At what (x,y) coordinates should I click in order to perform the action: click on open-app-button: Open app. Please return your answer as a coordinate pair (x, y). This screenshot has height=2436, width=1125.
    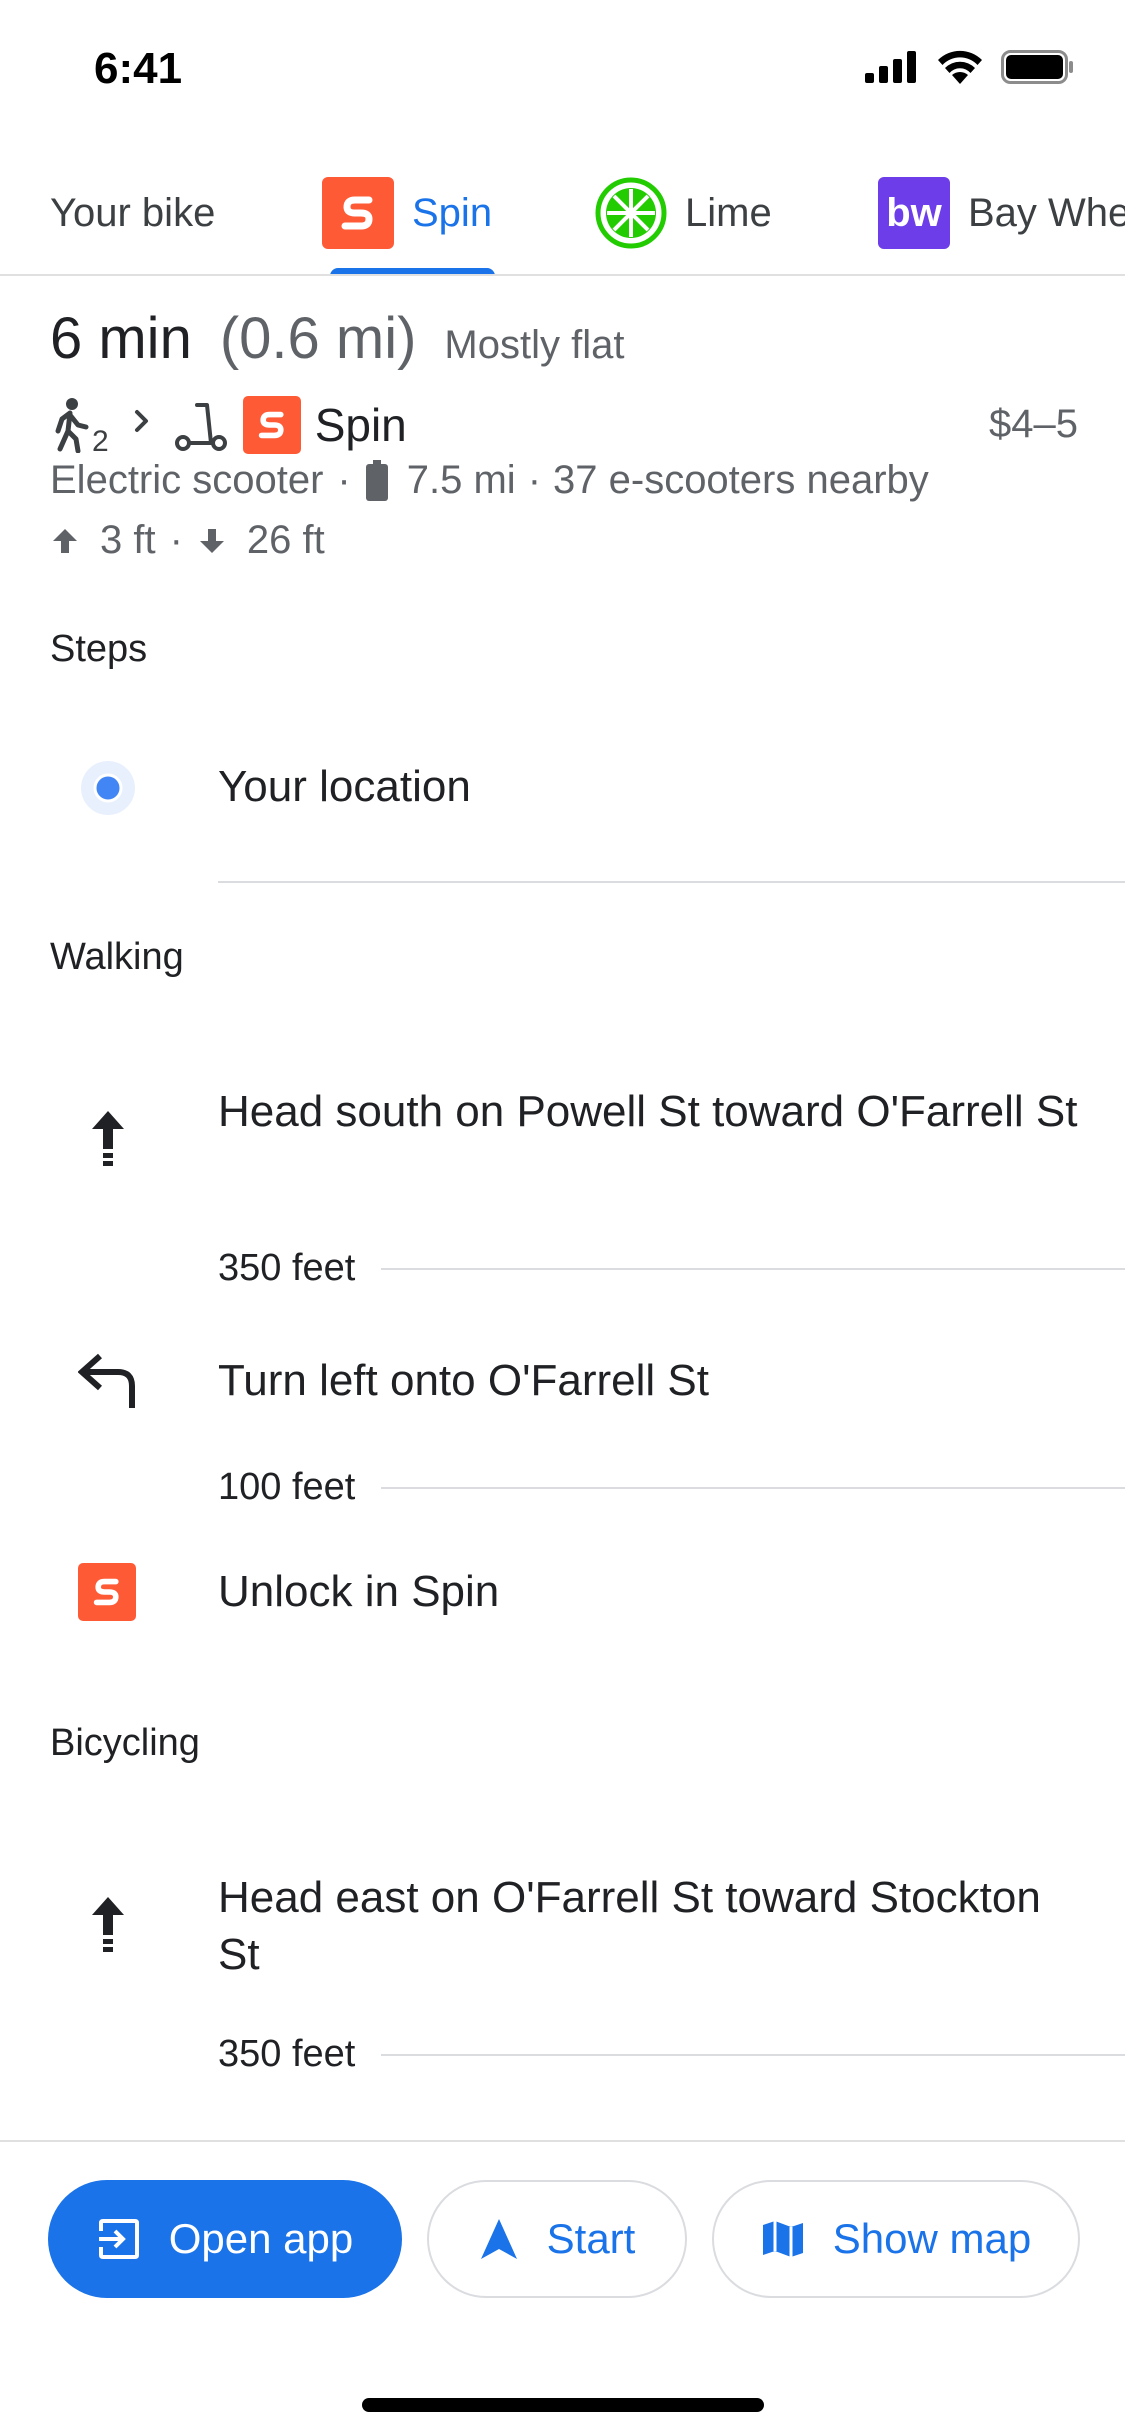
    Looking at the image, I should click on (225, 2239).